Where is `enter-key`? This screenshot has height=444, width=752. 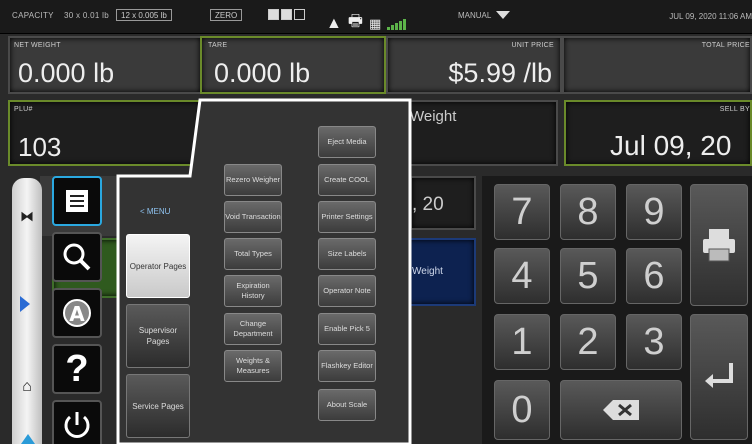
enter-key is located at coordinates (719, 377).